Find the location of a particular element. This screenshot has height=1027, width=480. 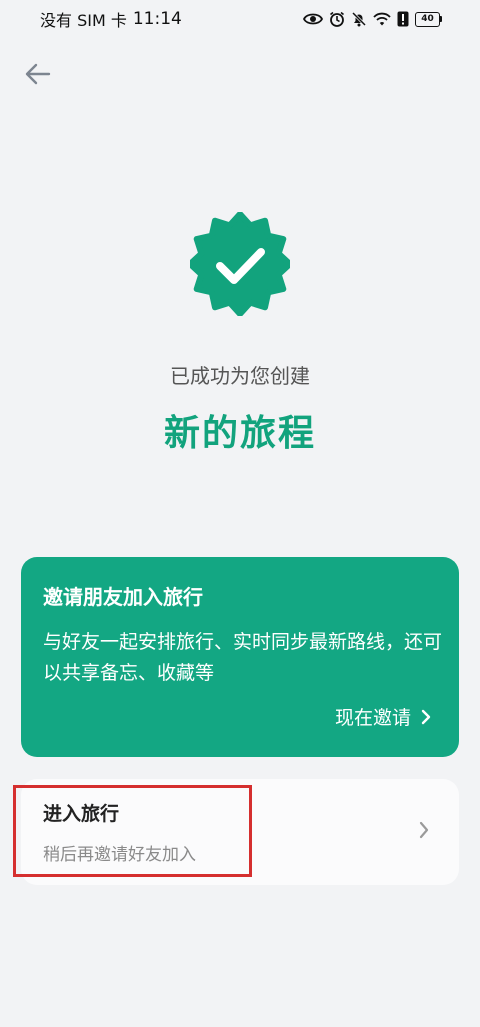

battery-icon: 40 is located at coordinates (428, 19).